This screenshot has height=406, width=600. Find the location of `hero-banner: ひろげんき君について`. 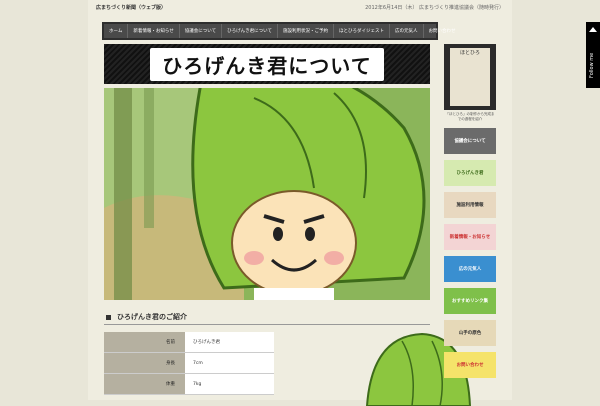

hero-banner: ひろげんき君について is located at coordinates (267, 64).